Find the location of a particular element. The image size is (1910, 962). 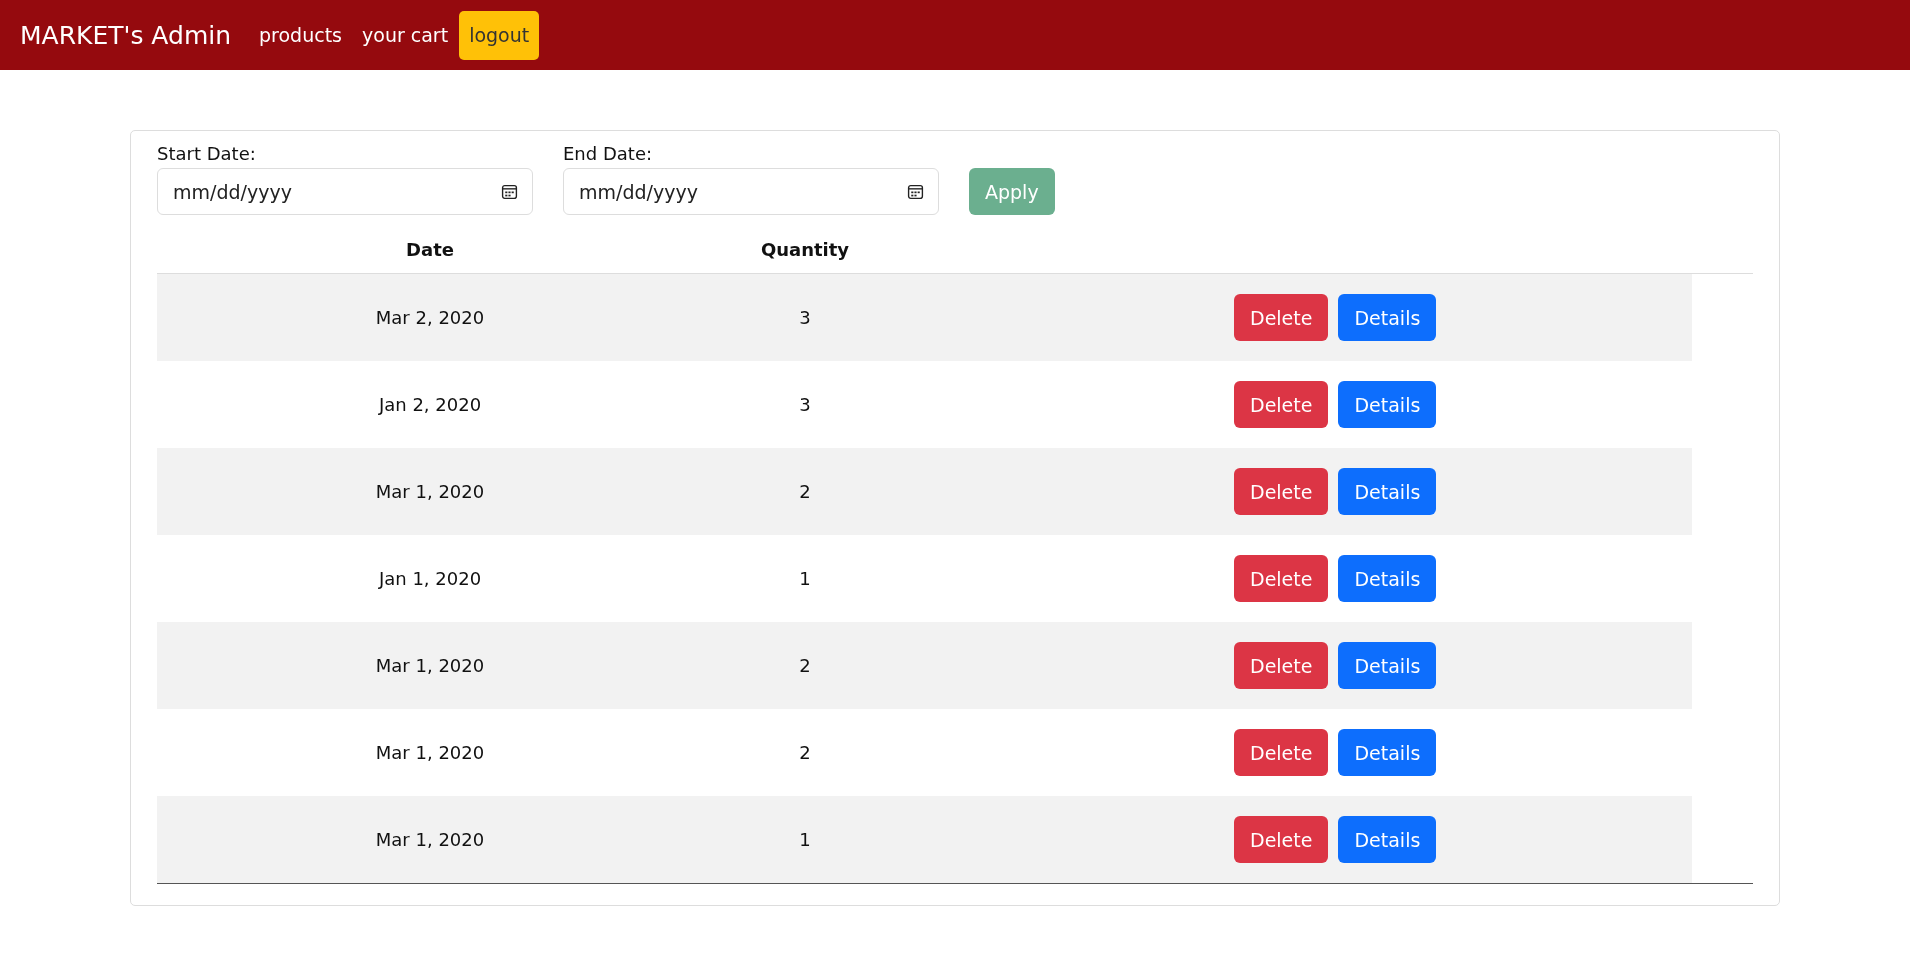

table-cell-text: Jan 2, 2020 is located at coordinates (430, 404).